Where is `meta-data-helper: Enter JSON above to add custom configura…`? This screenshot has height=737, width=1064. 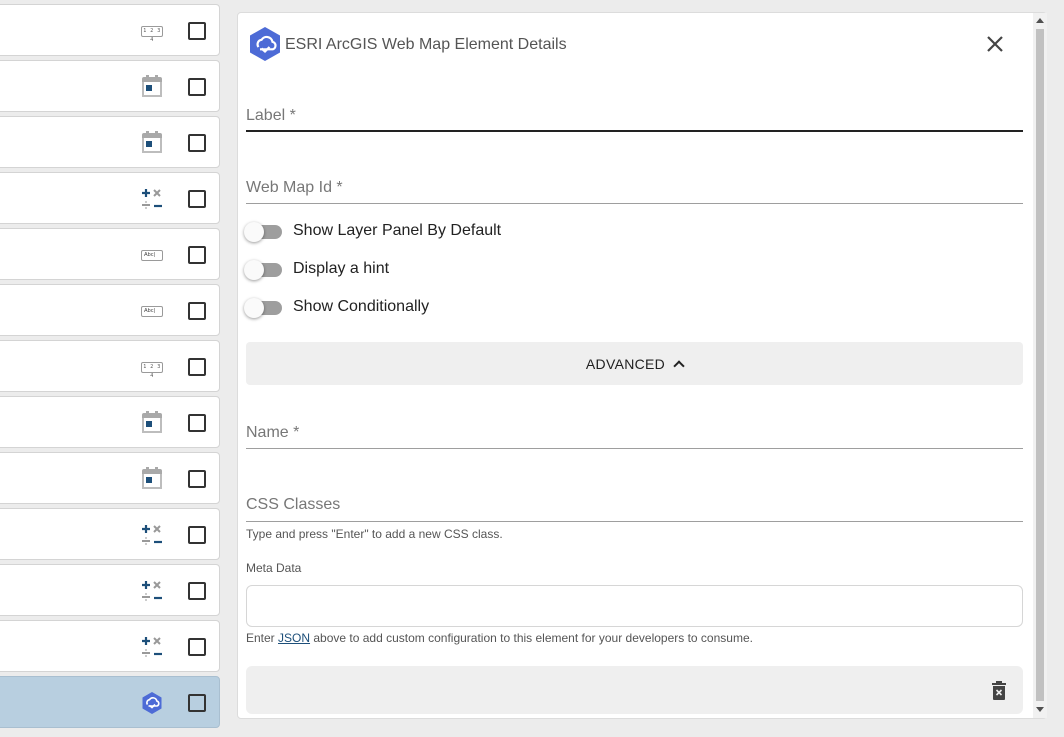 meta-data-helper: Enter JSON above to add custom configura… is located at coordinates (499, 638).